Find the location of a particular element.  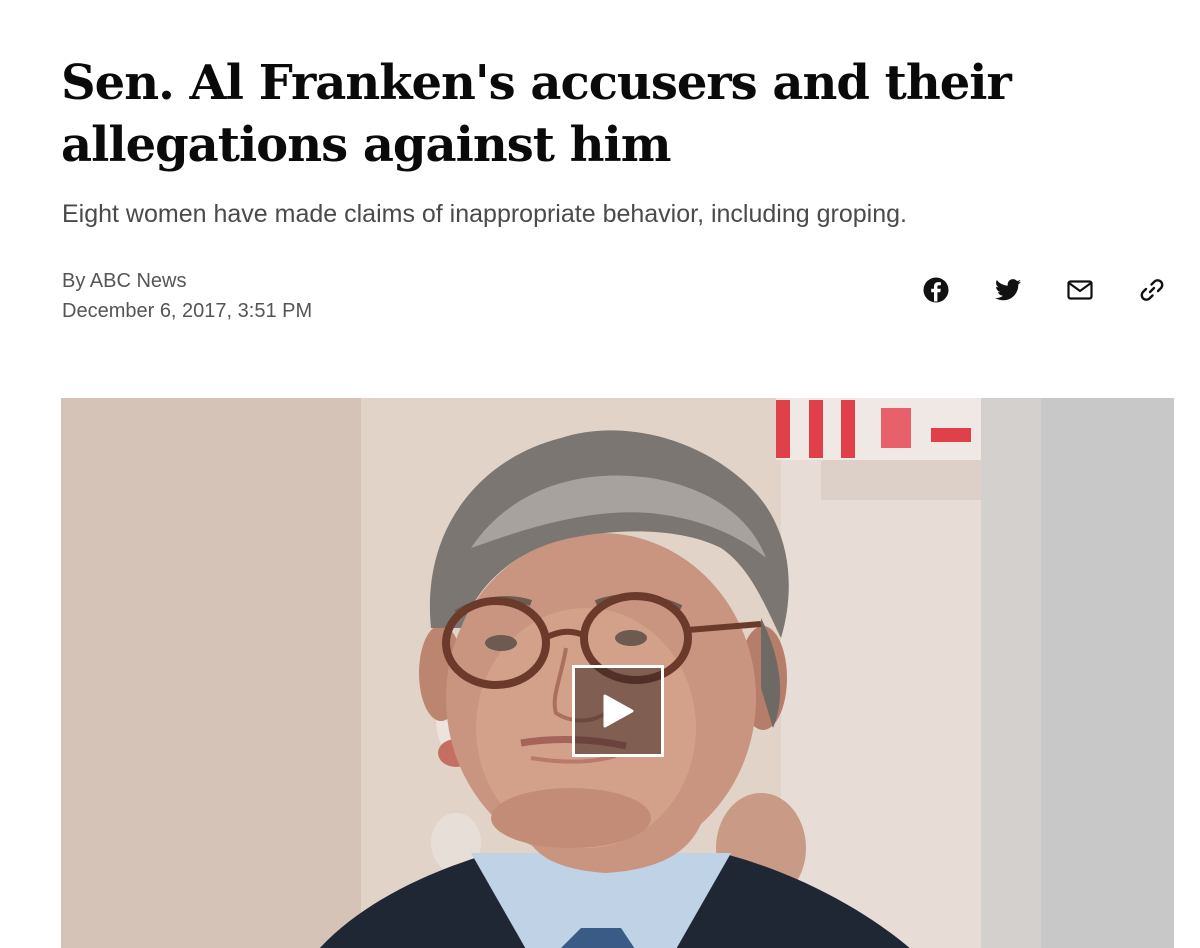

twitter-share-button is located at coordinates (1008, 290).